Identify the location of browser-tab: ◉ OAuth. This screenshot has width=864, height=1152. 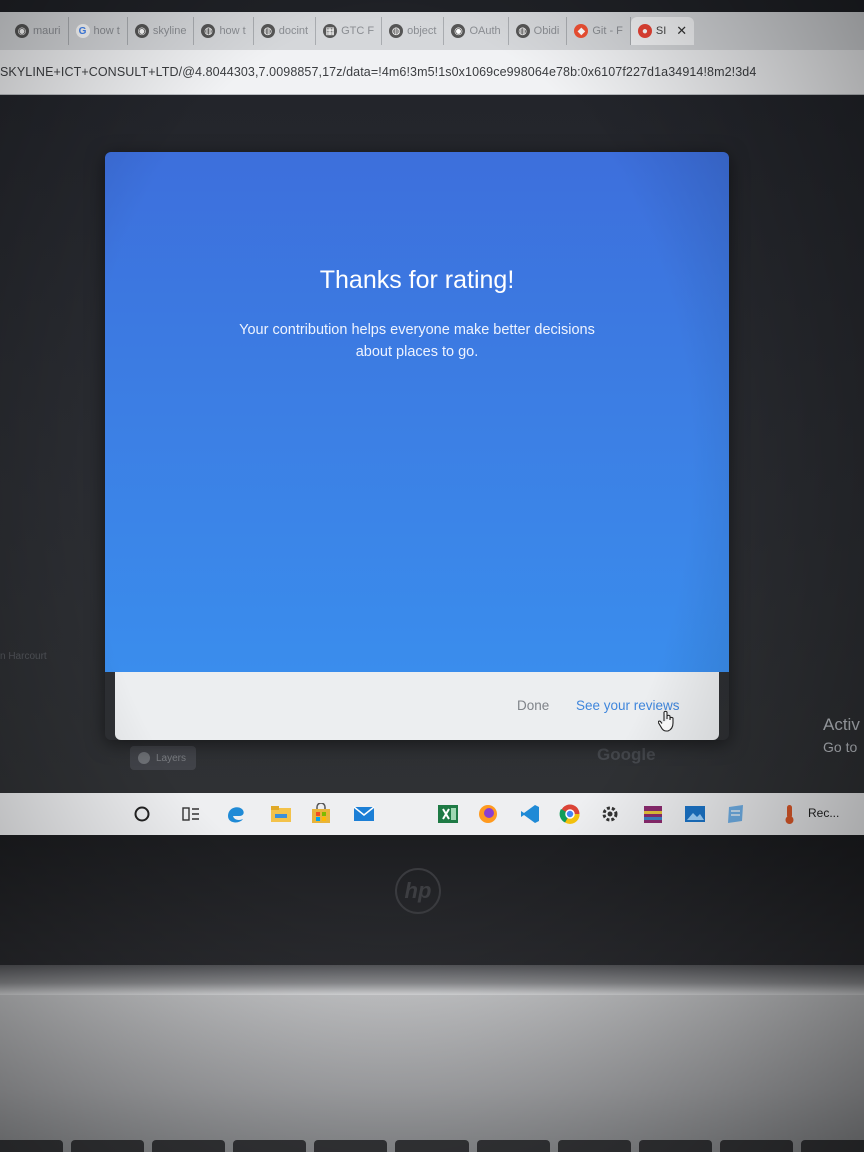
(476, 31).